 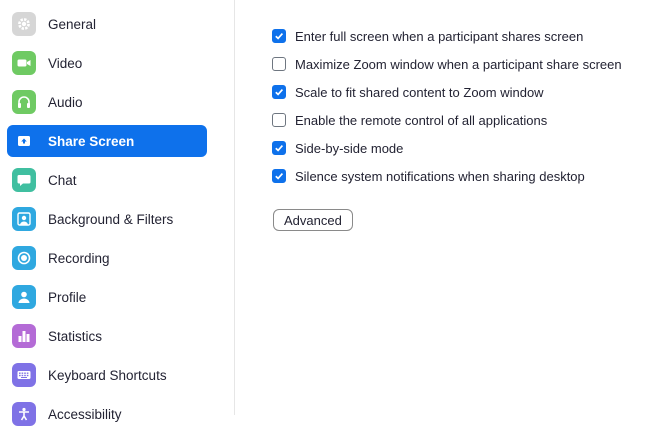 I want to click on sidebar-item-video: Video, so click(x=107, y=63).